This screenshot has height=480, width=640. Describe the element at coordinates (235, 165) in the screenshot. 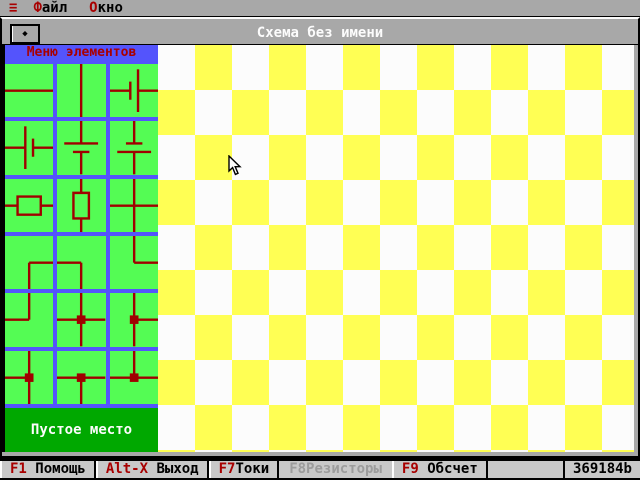

I see `mouse-cursor` at that location.